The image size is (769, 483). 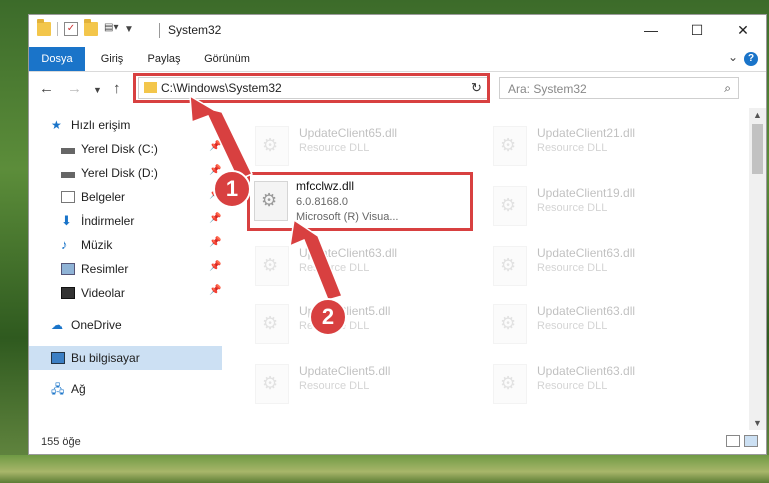 I want to click on toolbar-divider, so click(x=57, y=29).